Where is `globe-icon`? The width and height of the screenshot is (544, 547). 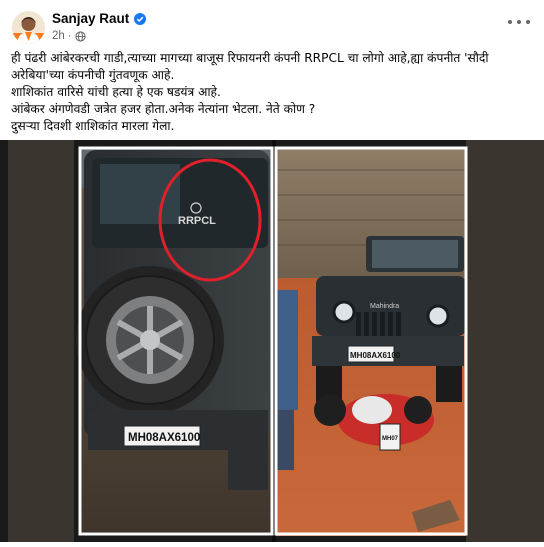 globe-icon is located at coordinates (80, 36).